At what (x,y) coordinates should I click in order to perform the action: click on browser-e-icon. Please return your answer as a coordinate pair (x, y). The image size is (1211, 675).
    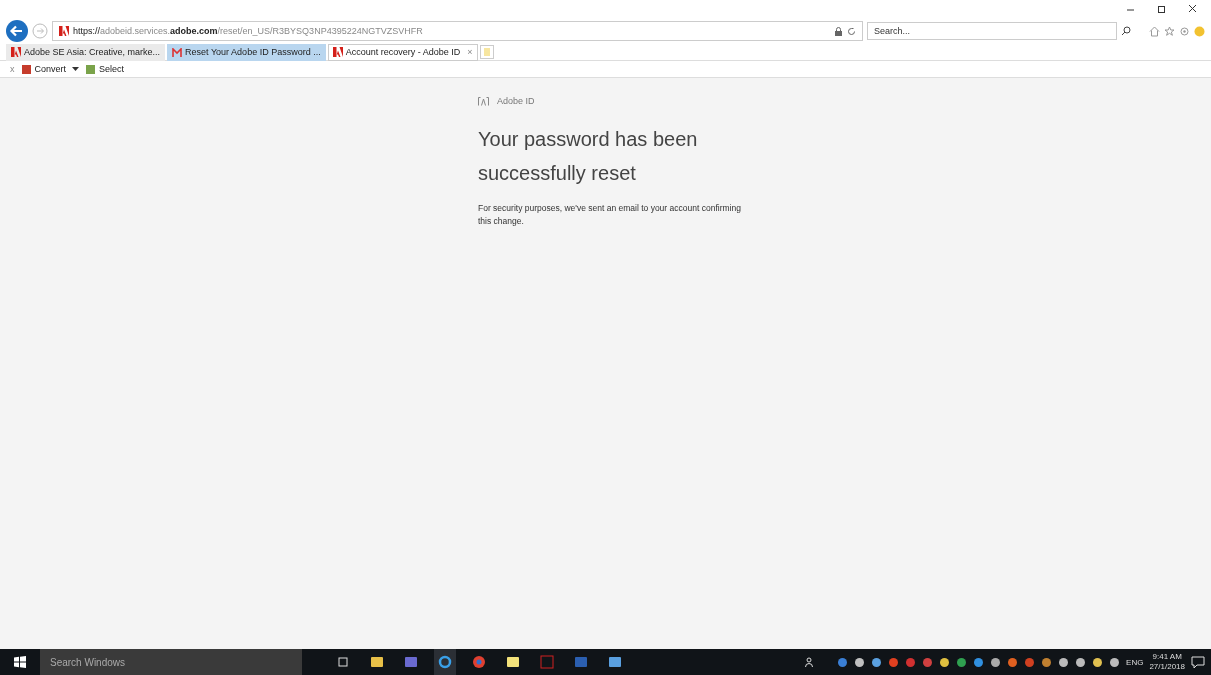
    Looking at the image, I should click on (445, 662).